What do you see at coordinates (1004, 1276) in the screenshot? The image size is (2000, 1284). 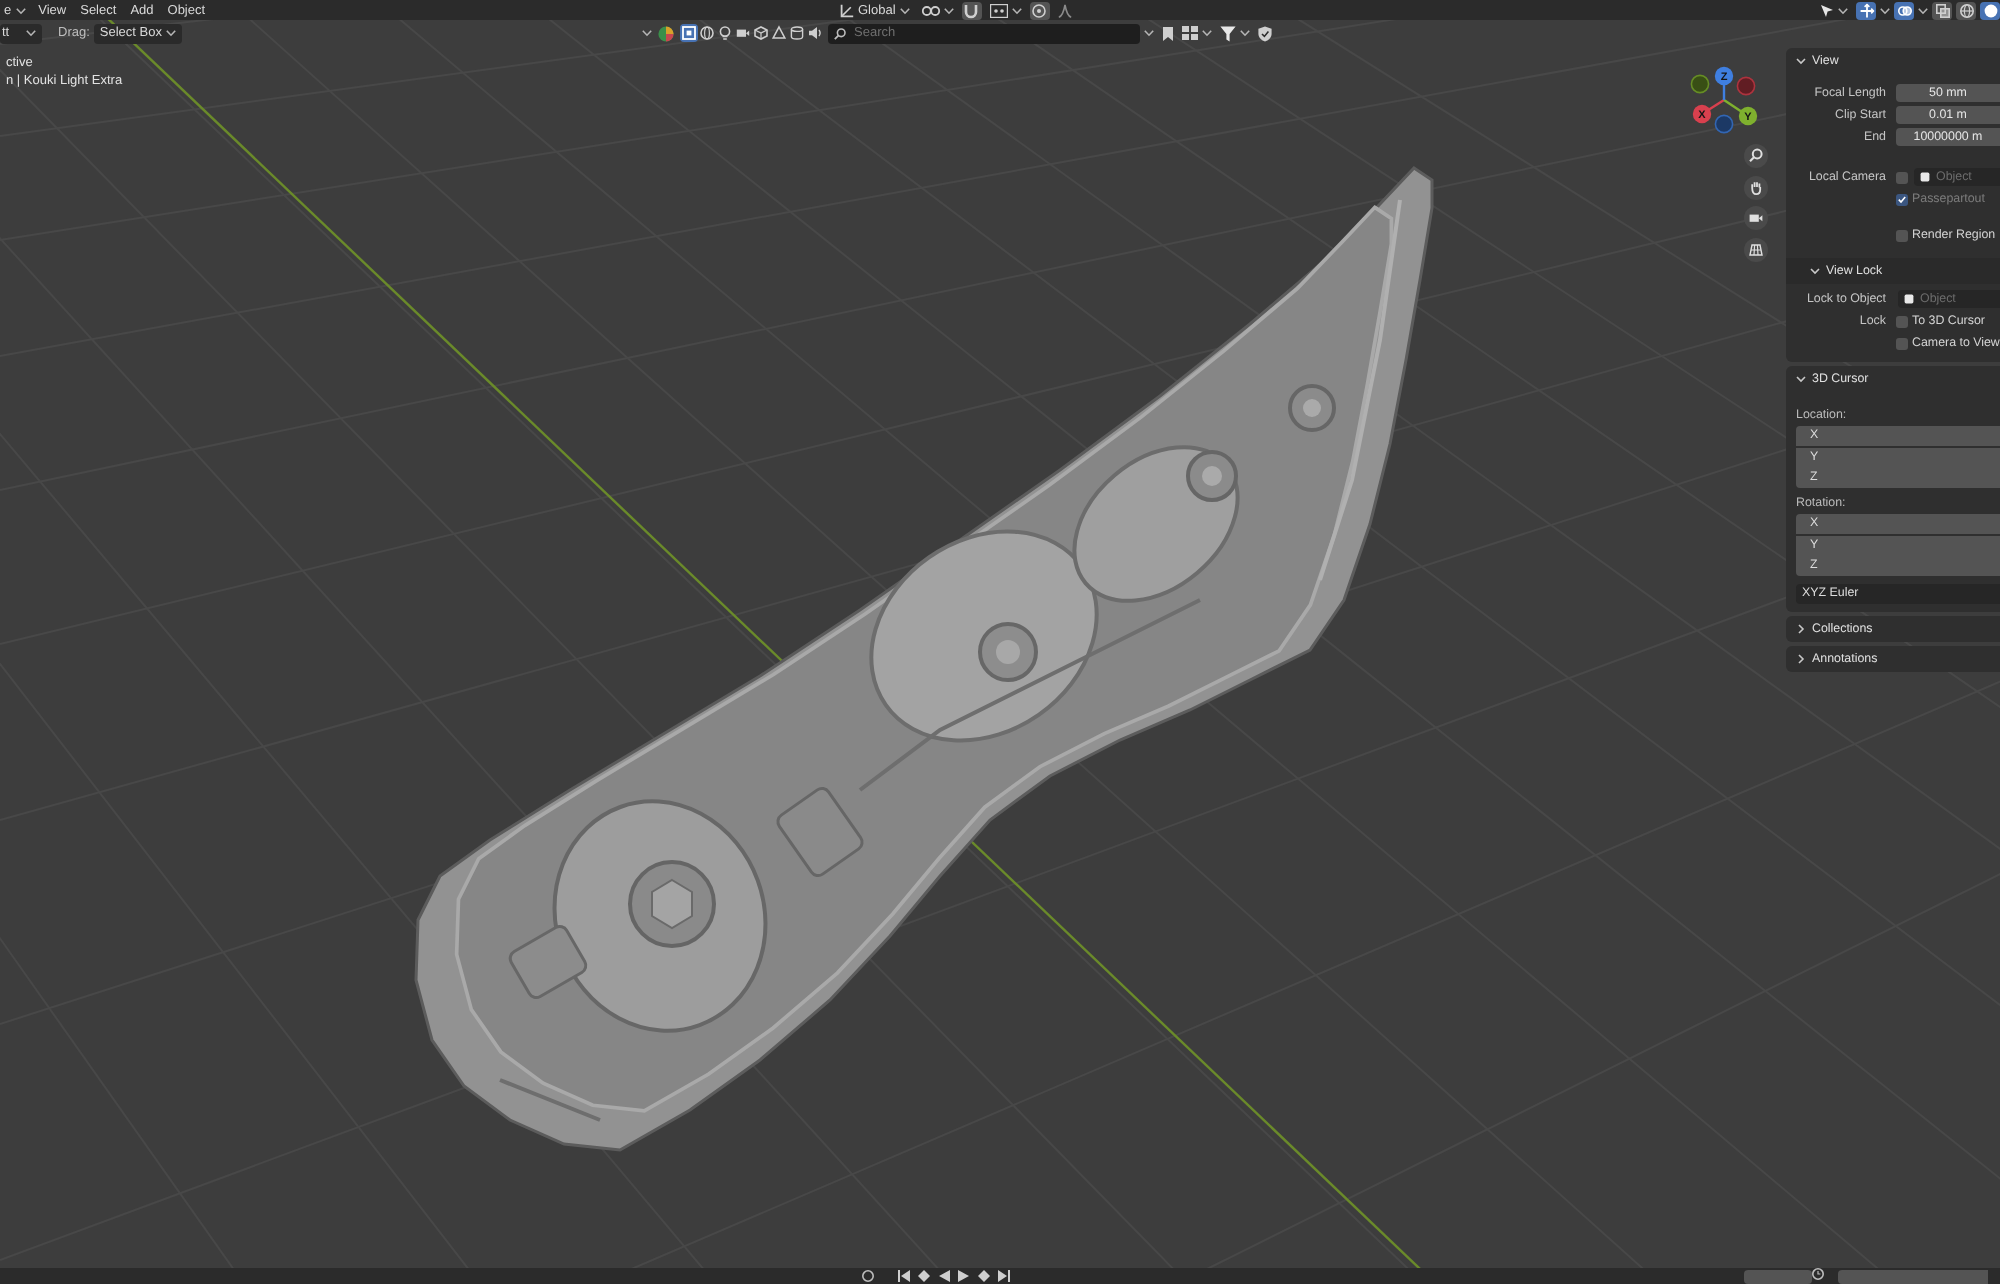 I see `skip-forward-icon` at bounding box center [1004, 1276].